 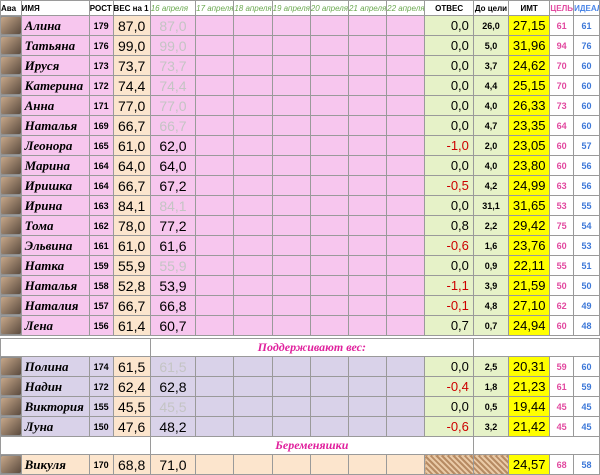 I want to click on table-row: Надин 172 62,4 62,8 -0,4 1,8 21,23 61 59, so click(x=300, y=386).